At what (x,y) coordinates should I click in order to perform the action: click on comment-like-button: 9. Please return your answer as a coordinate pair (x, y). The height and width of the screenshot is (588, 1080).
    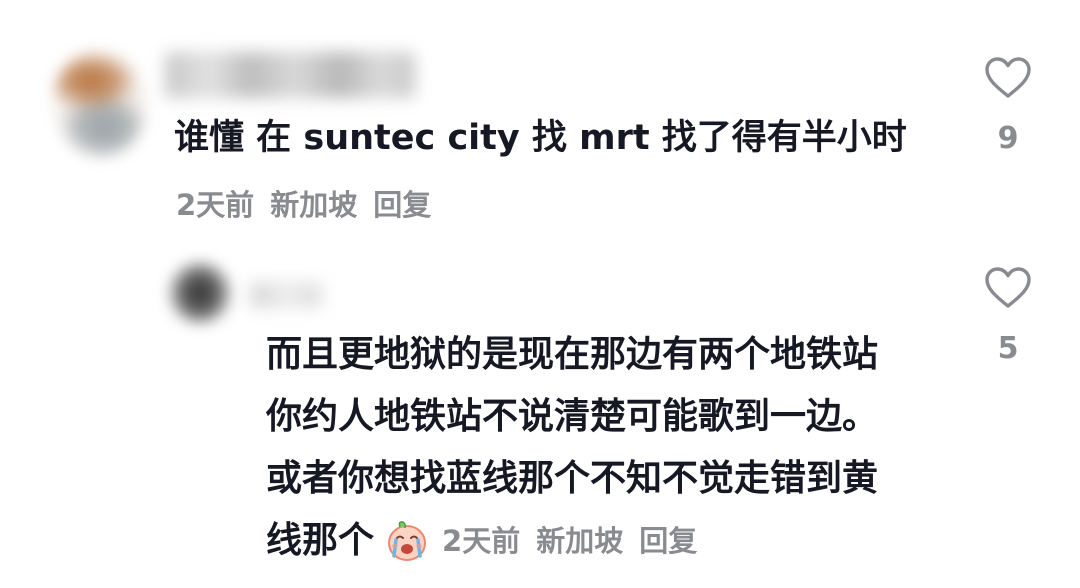
    Looking at the image, I should click on (1008, 106).